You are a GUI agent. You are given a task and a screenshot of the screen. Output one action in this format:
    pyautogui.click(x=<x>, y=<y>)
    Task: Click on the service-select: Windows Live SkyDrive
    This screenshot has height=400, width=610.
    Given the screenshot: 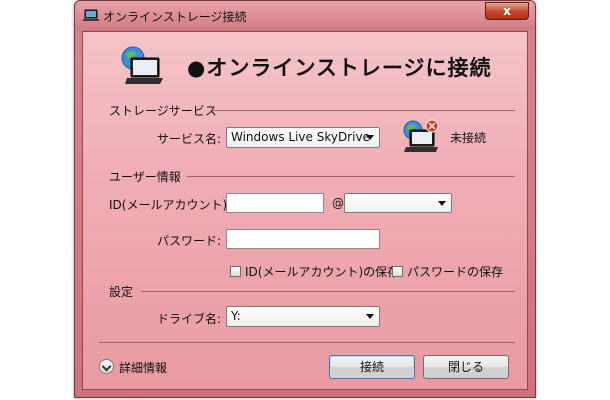 What is the action you would take?
    pyautogui.click(x=303, y=137)
    